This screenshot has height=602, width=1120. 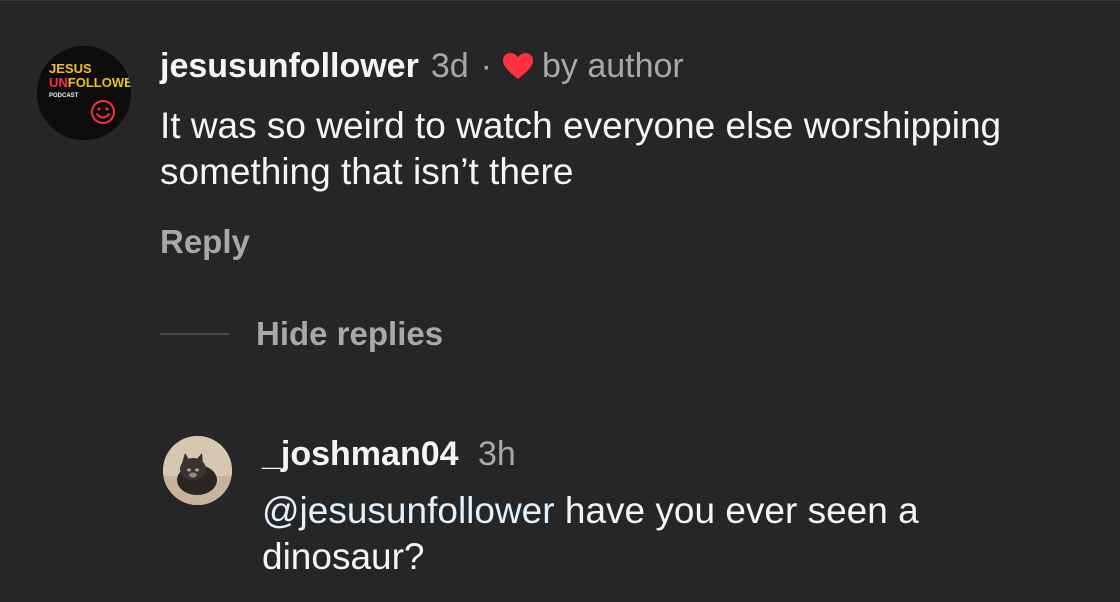 I want to click on hide-replies-line, so click(x=194, y=334).